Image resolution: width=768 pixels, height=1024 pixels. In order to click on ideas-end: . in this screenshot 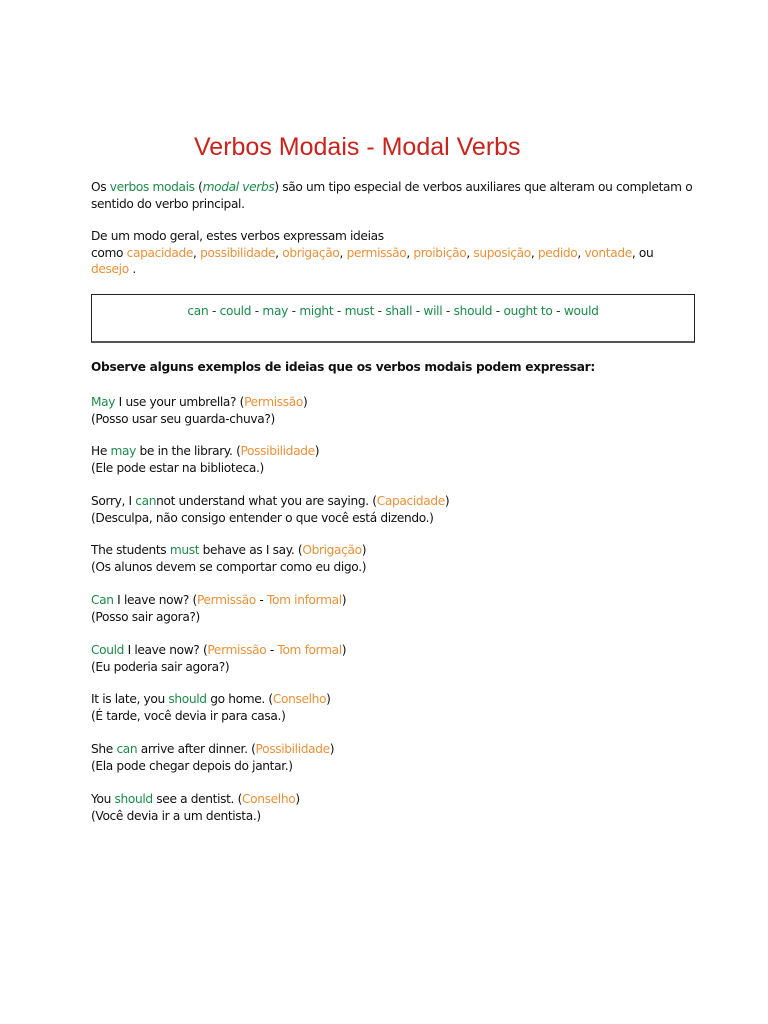, I will do `click(132, 269)`.